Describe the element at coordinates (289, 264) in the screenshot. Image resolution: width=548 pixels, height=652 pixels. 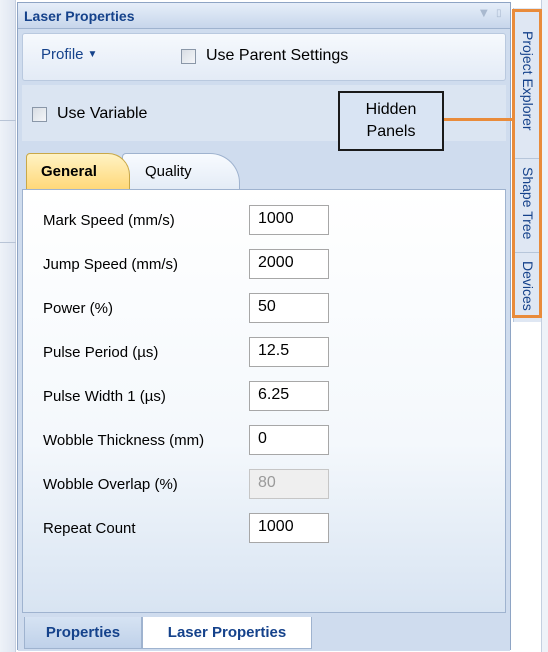
I see `jump-speed-input: 2000` at that location.